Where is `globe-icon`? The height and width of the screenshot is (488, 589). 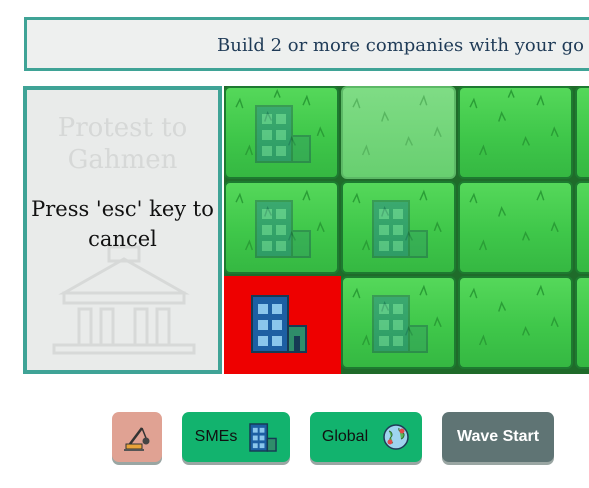
globe-icon is located at coordinates (396, 437).